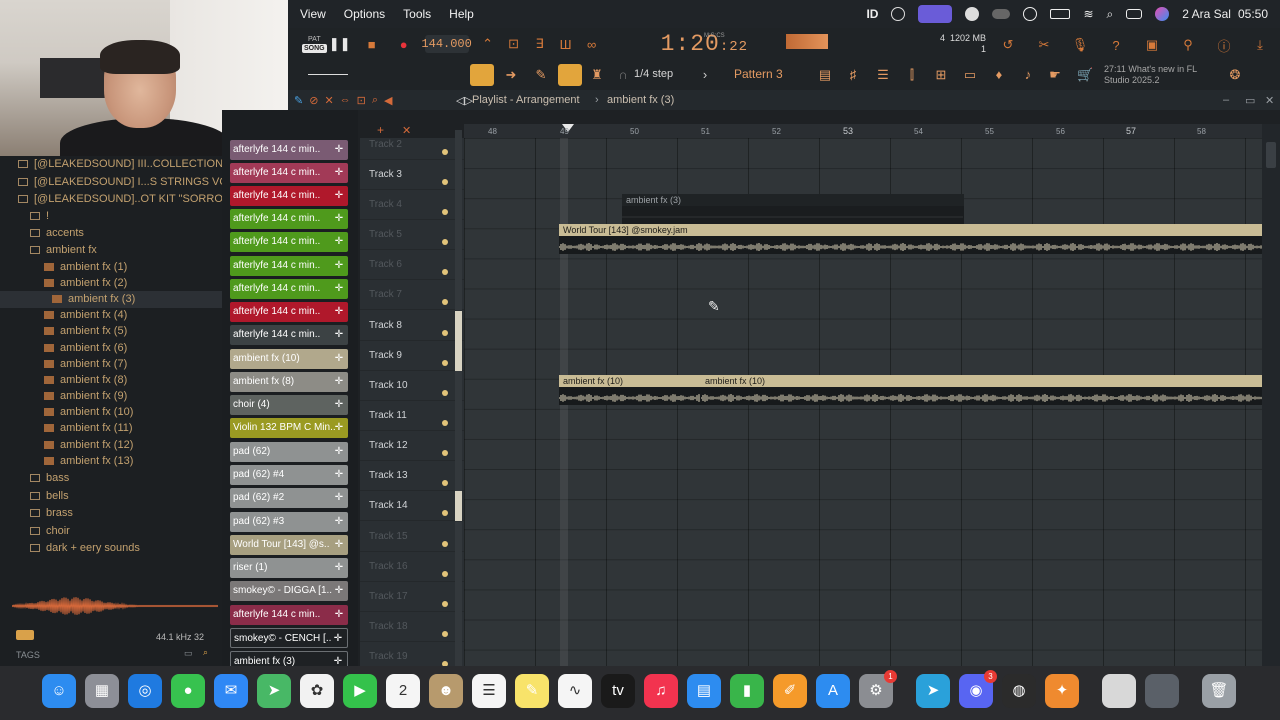  Describe the element at coordinates (461, 14) in the screenshot. I see `menu-help: Help` at that location.